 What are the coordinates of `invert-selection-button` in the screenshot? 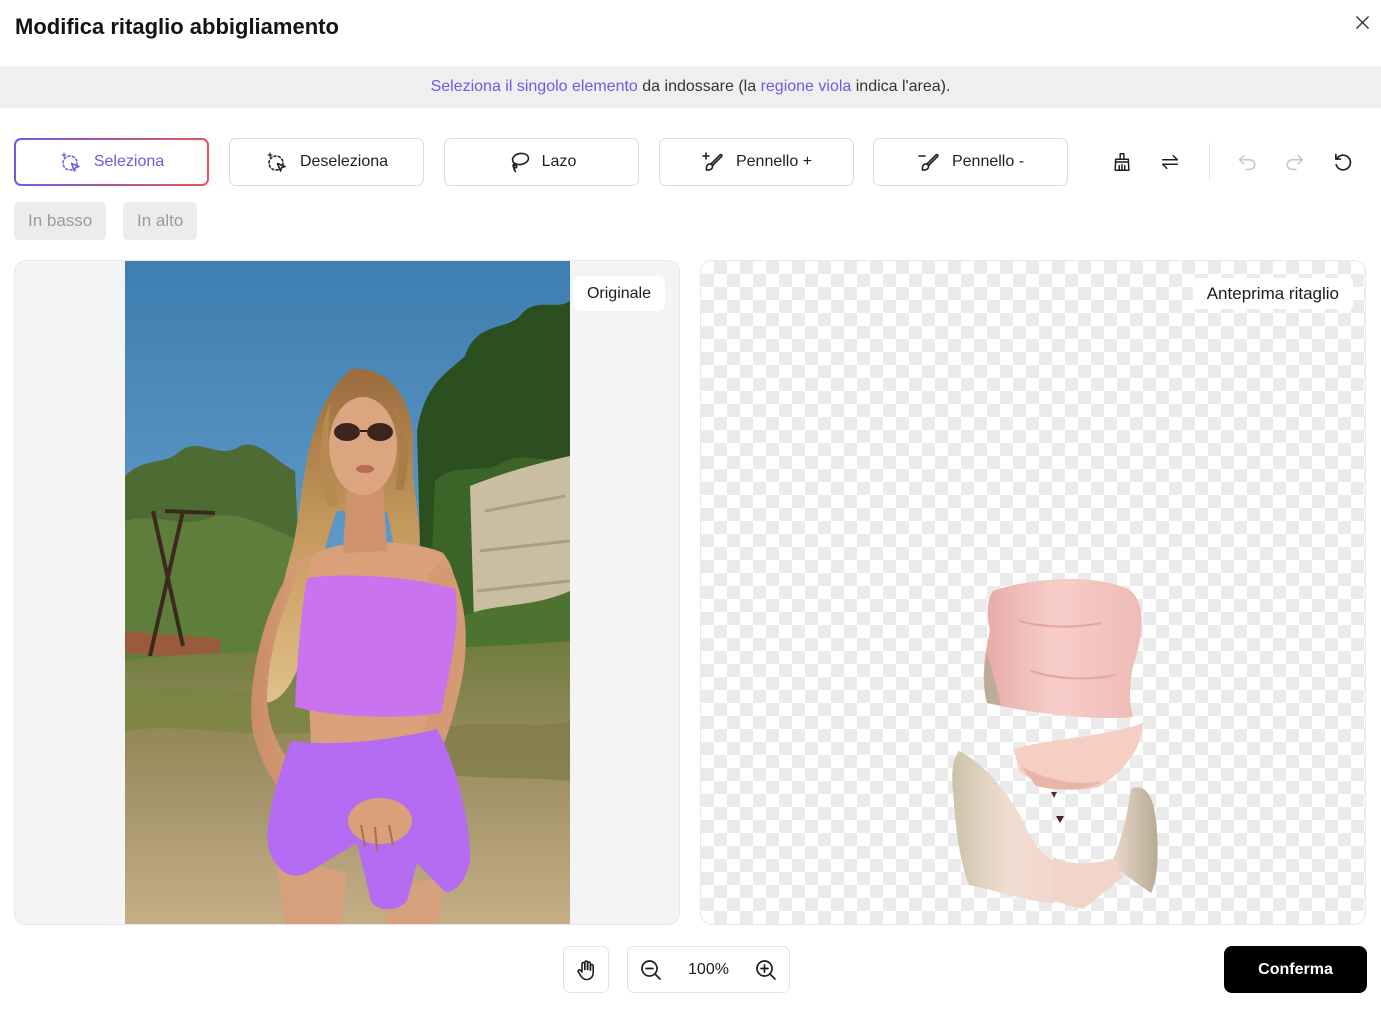 It's located at (1170, 162).